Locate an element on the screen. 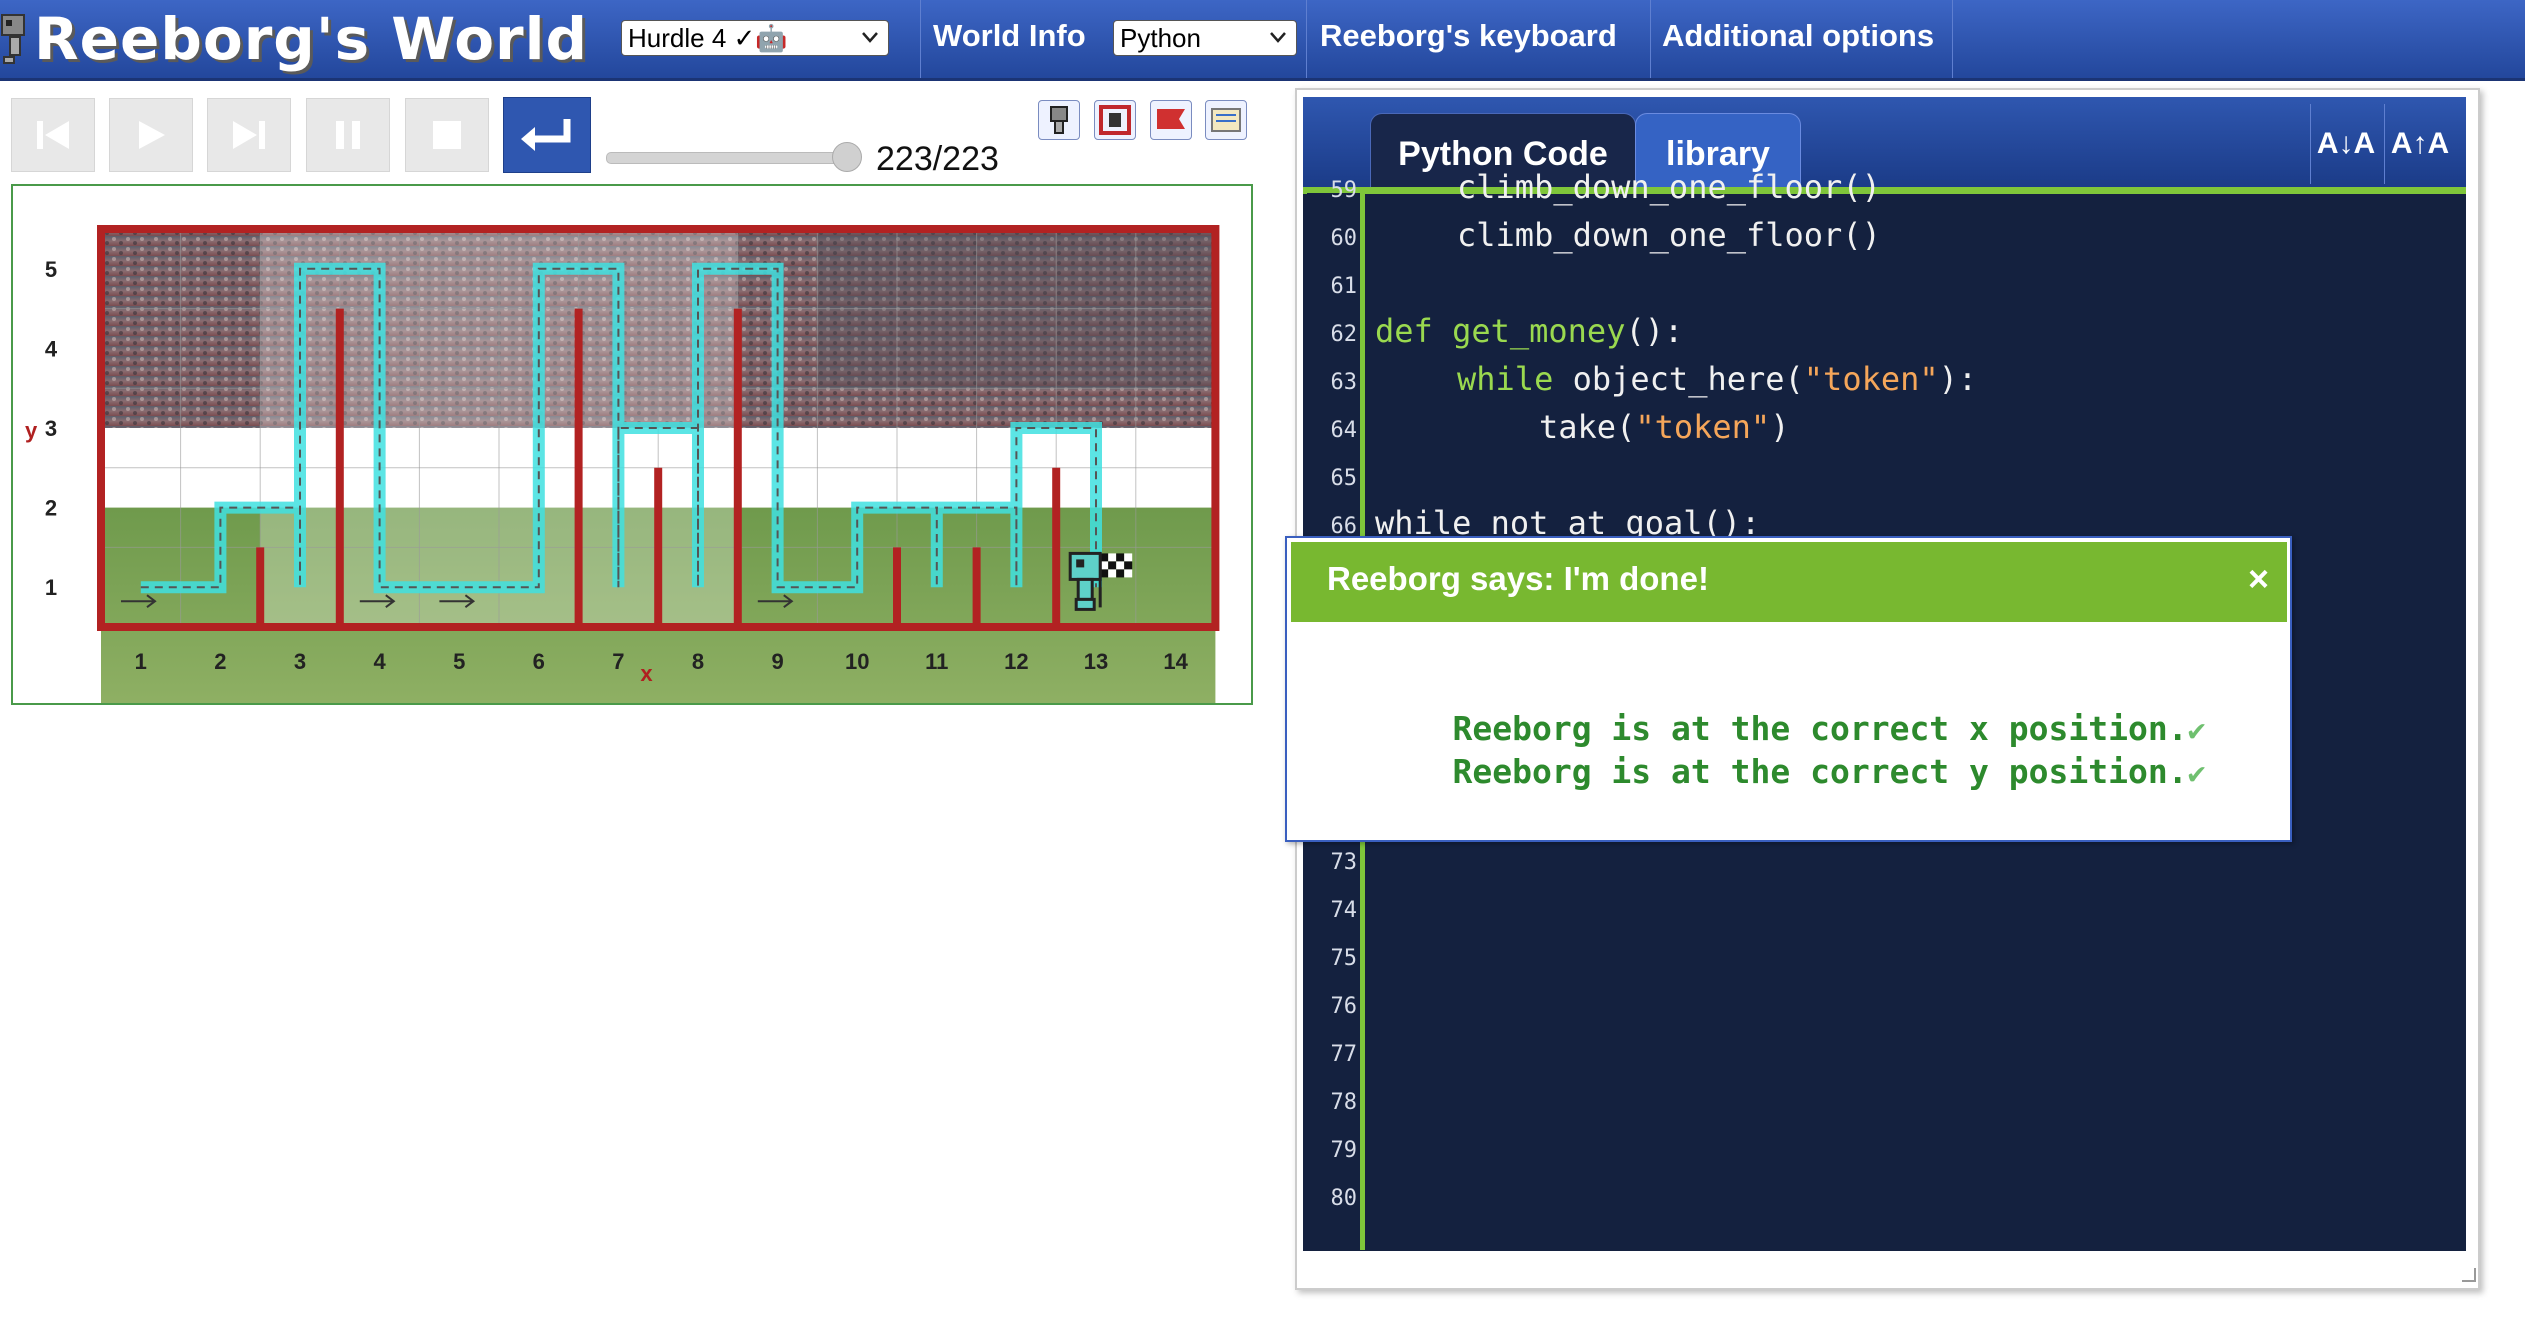 The height and width of the screenshot is (1324, 2525). additional-options-button: Additional options is located at coordinates (1798, 39).